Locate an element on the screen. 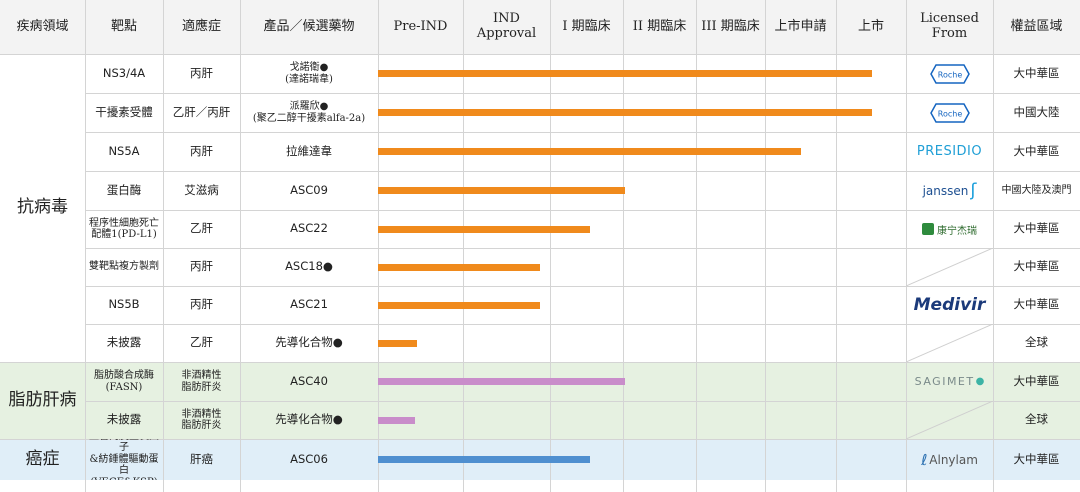 This screenshot has width=1080, height=492. stage-label: III 期臨床 is located at coordinates (730, 26).